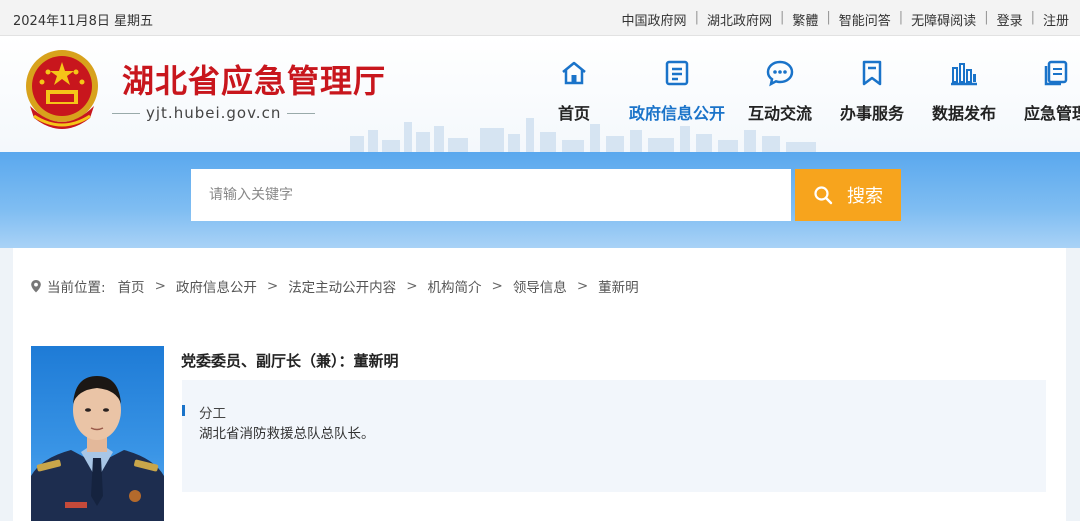 This screenshot has width=1080, height=521. What do you see at coordinates (216, 286) in the screenshot?
I see `breadcrumb-item-gov-info: 政府信息公开` at bounding box center [216, 286].